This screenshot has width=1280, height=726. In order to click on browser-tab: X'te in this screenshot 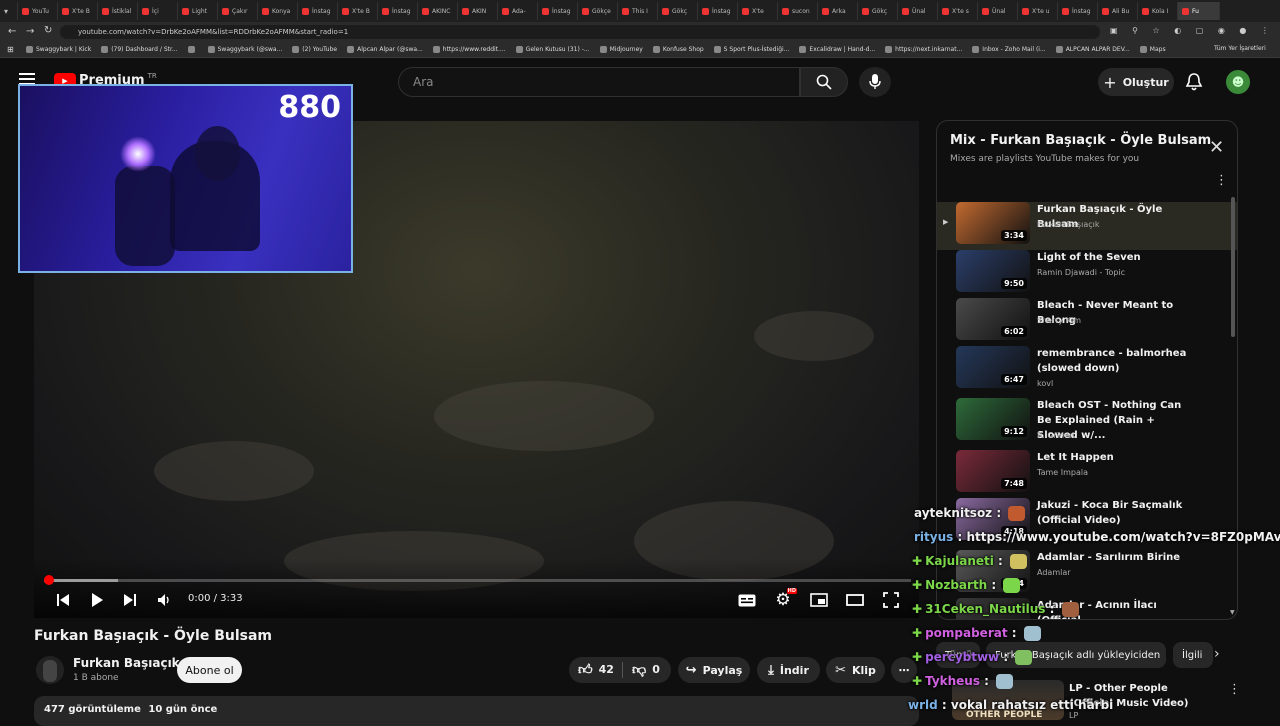, I will do `click(758, 11)`.